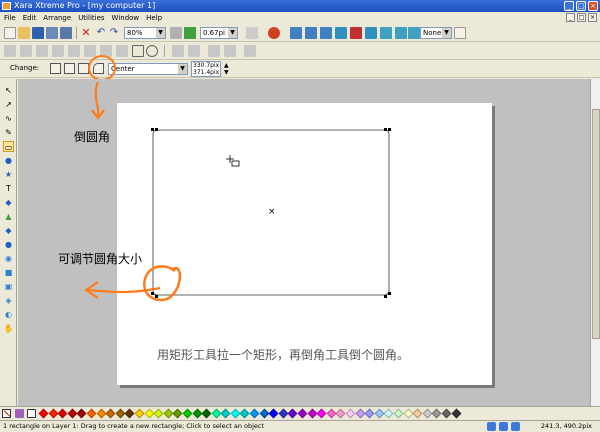 The image size is (600, 432). What do you see at coordinates (10, 33) in the screenshot?
I see `new-document-icon` at bounding box center [10, 33].